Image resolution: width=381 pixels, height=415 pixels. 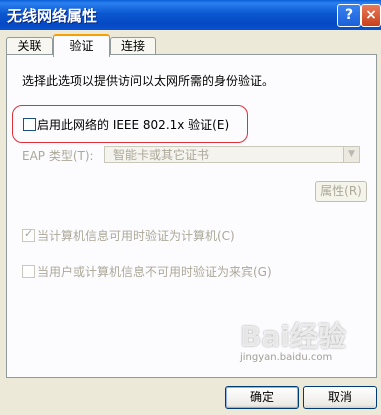 I want to click on help-button: ?, so click(x=349, y=15).